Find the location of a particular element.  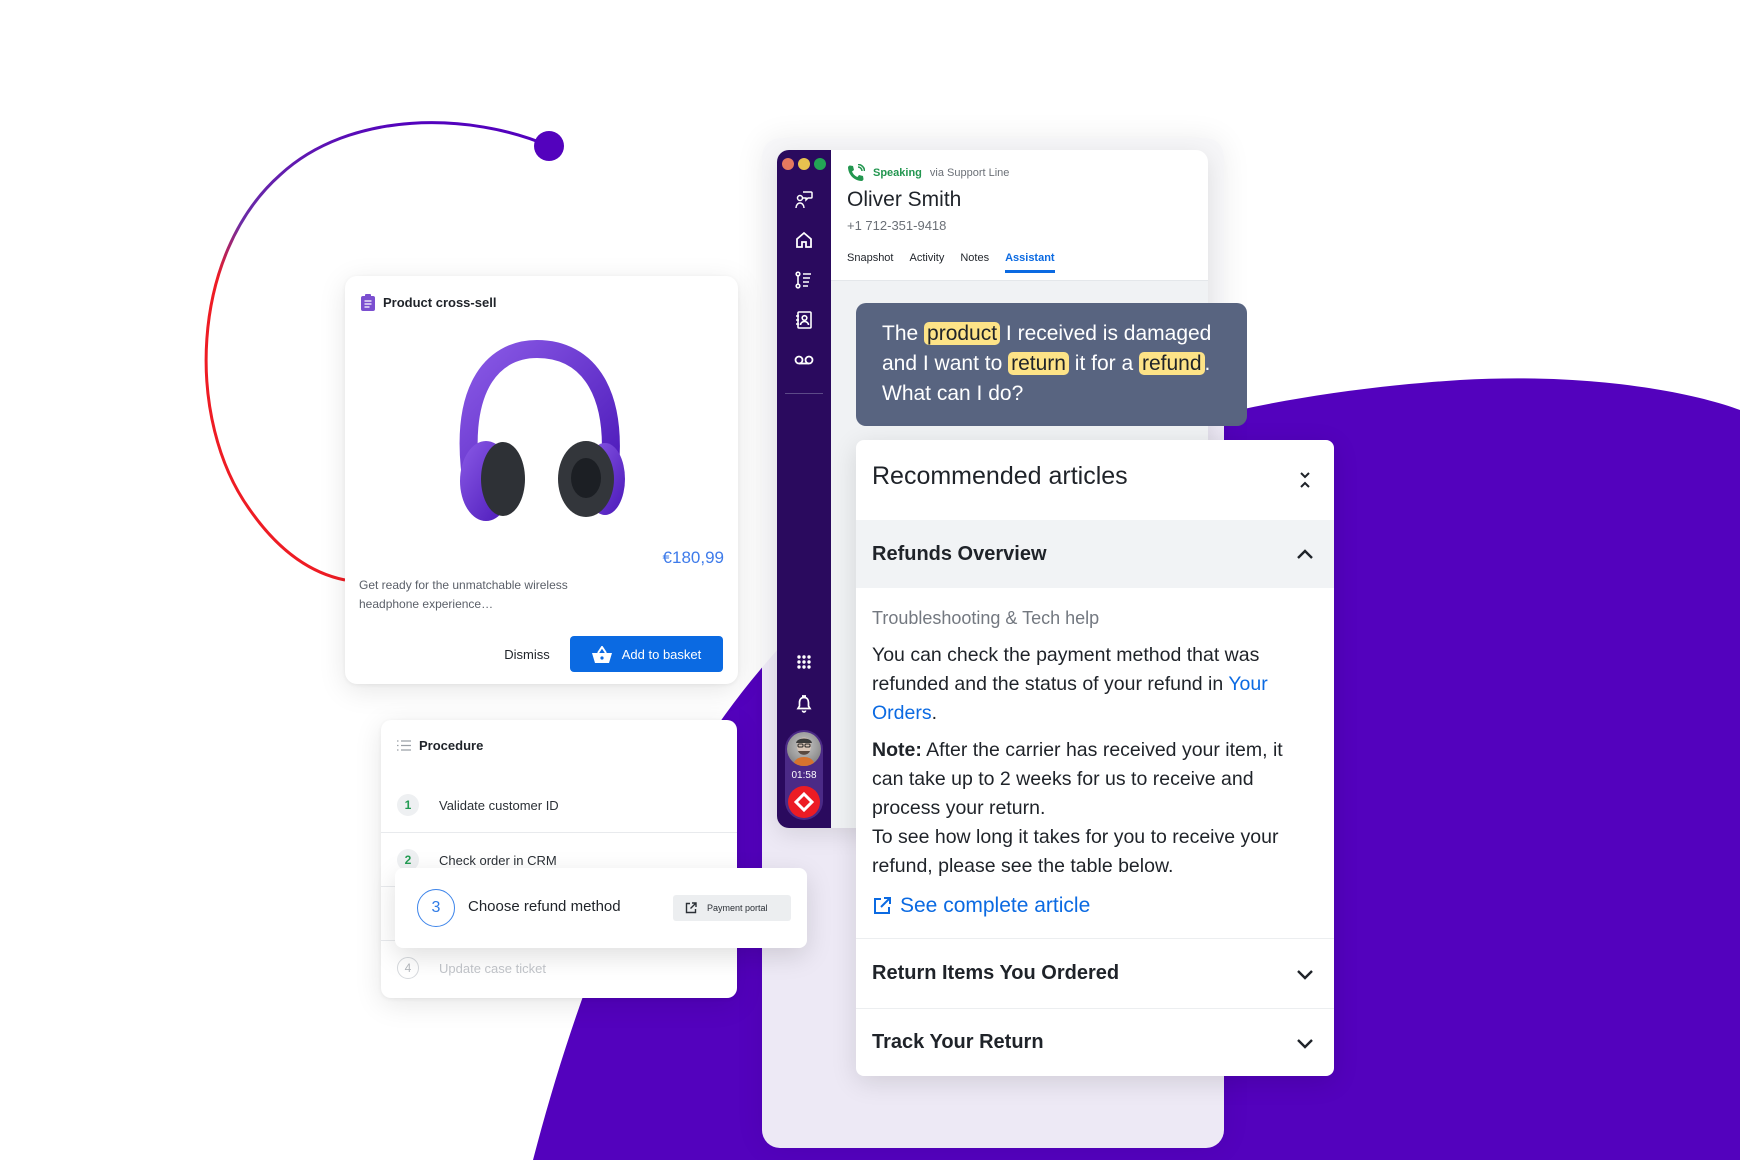

contacts-icon is located at coordinates (804, 320).